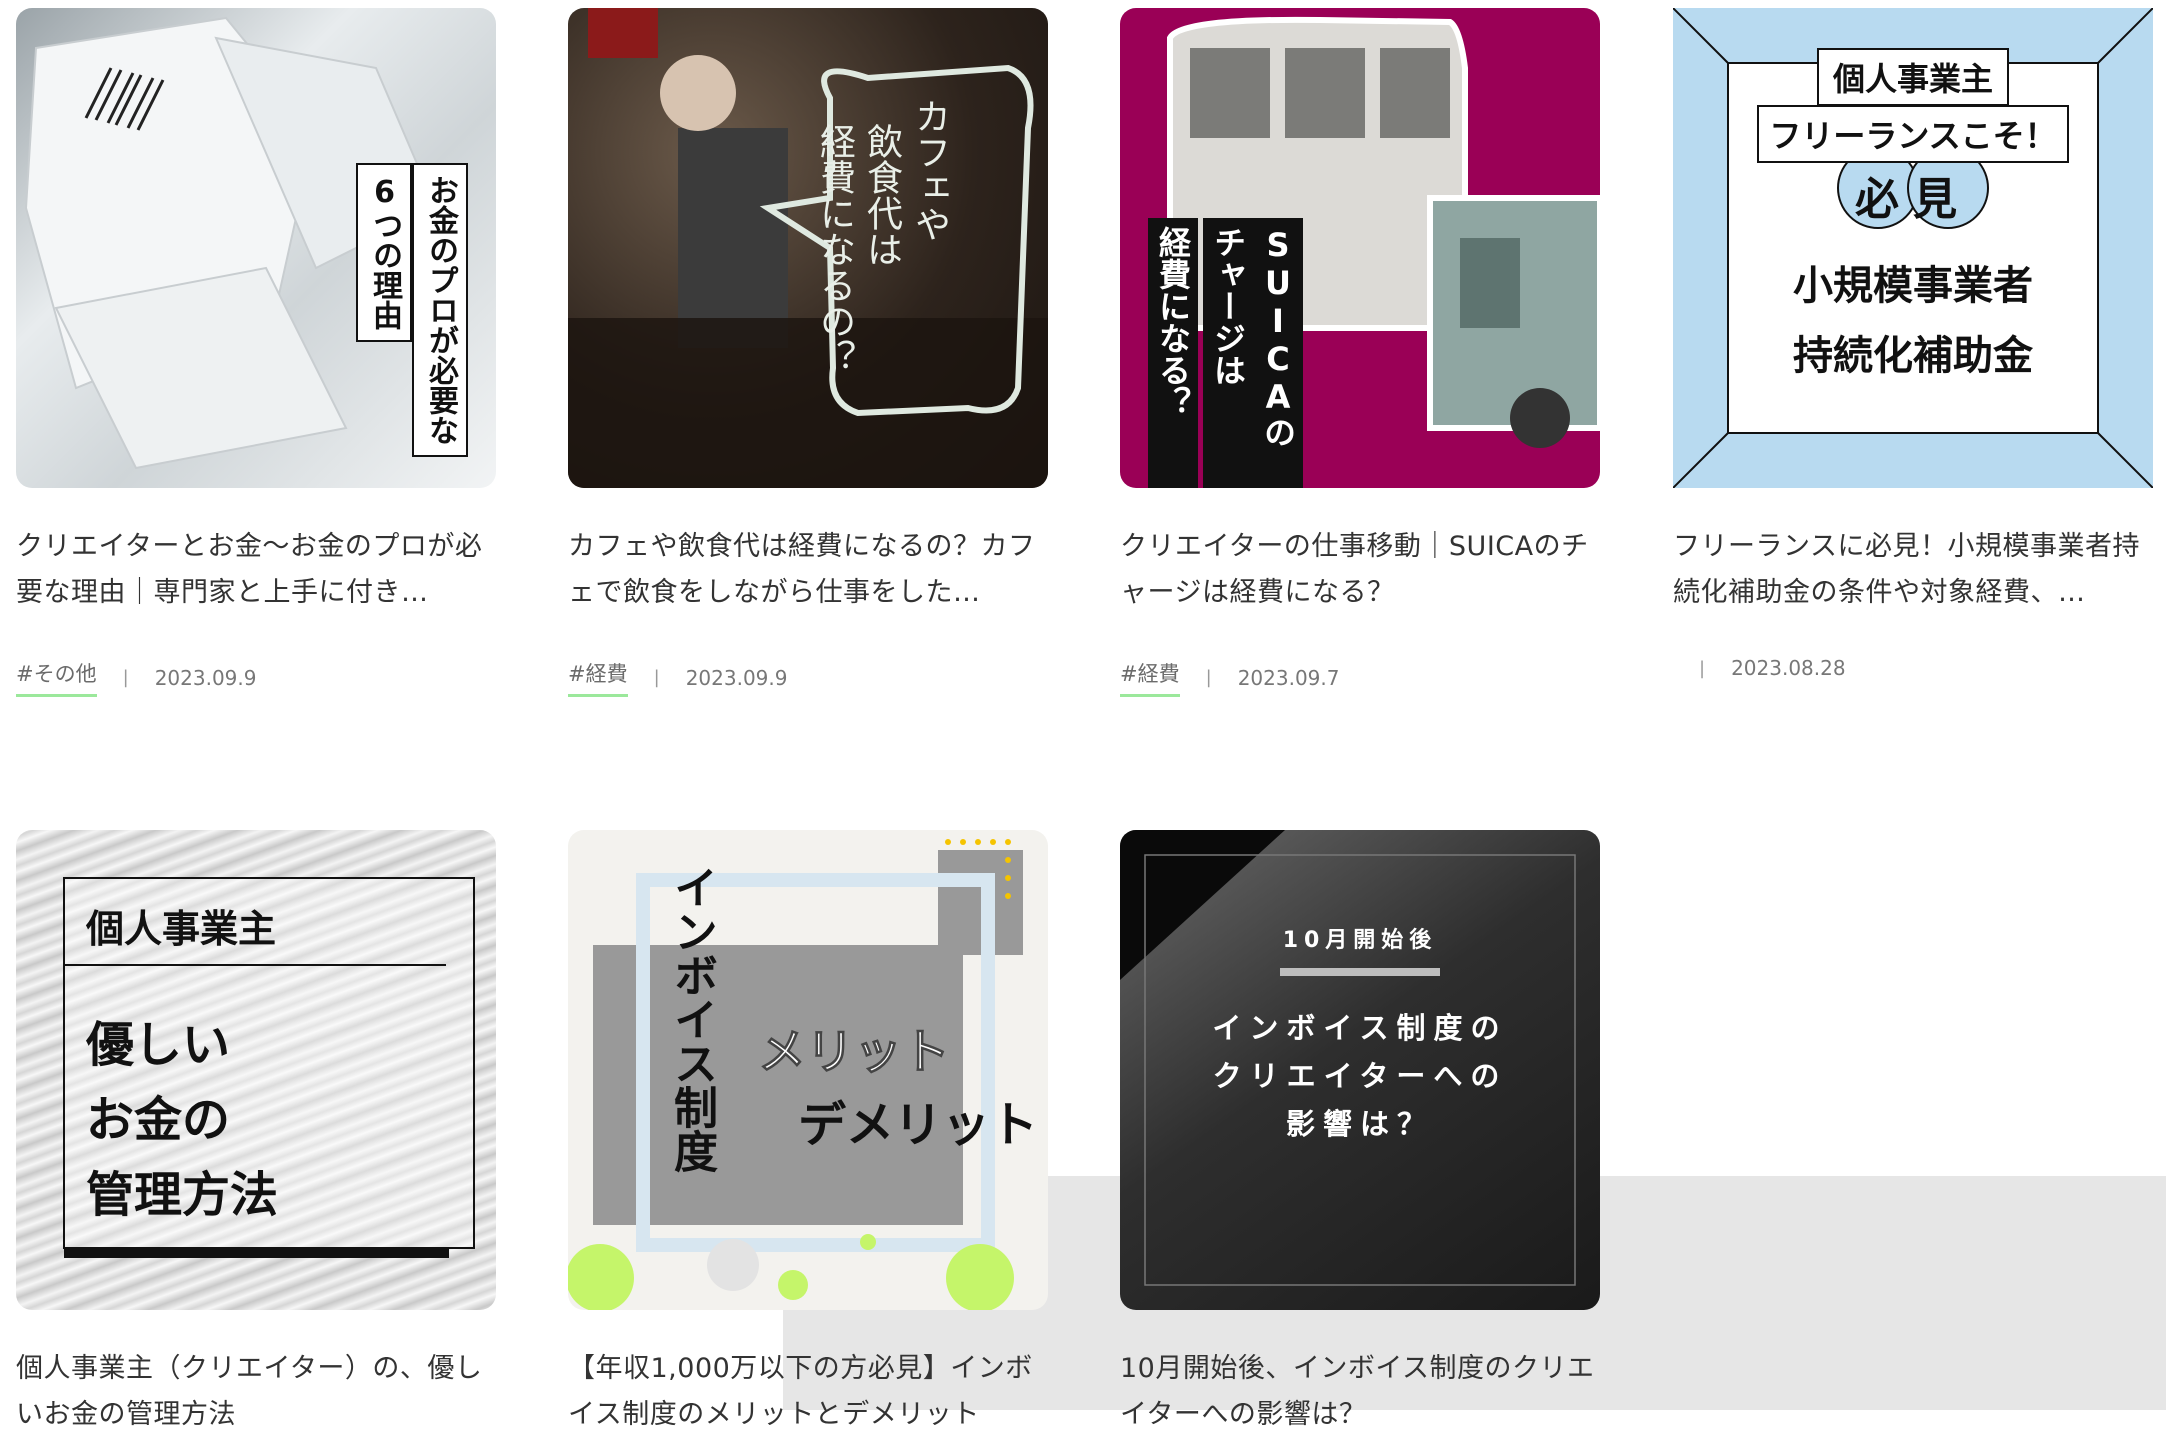  I want to click on thumb-badge: 必見, so click(1913, 199).